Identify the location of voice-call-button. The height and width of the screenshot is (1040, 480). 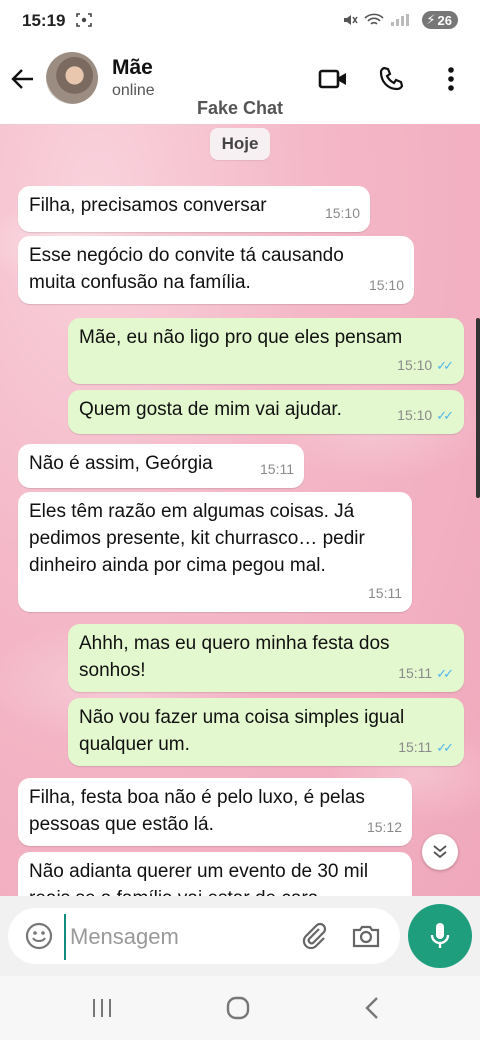
(391, 79).